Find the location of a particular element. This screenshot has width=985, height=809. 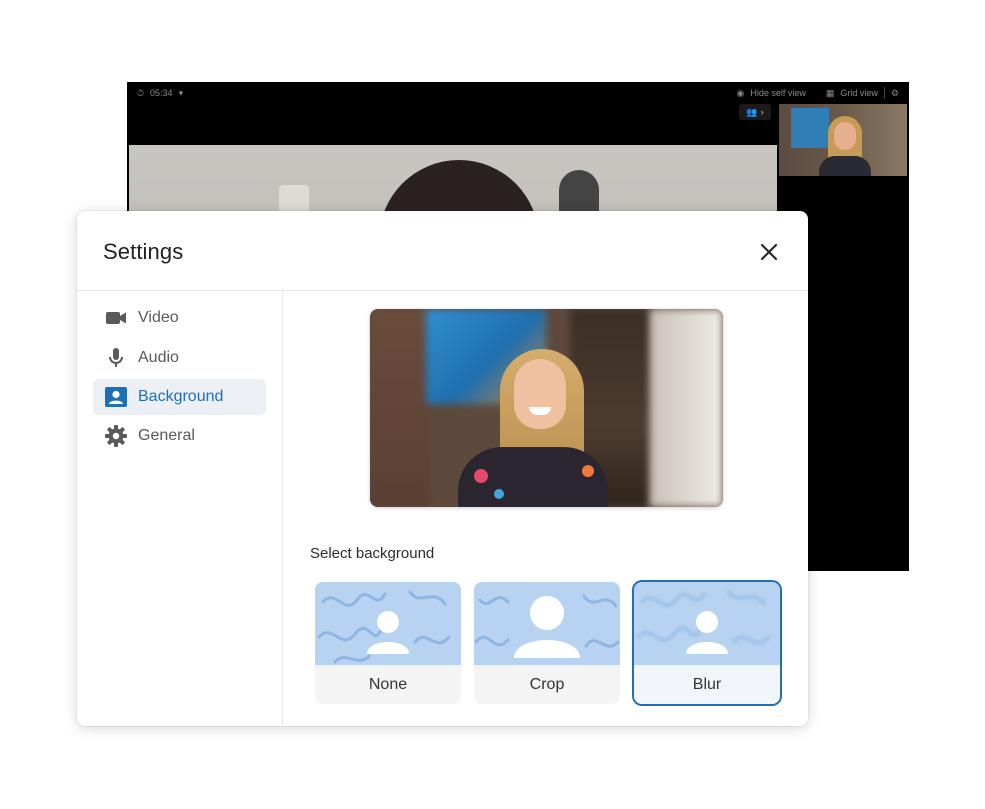

preview-person-face is located at coordinates (540, 394).